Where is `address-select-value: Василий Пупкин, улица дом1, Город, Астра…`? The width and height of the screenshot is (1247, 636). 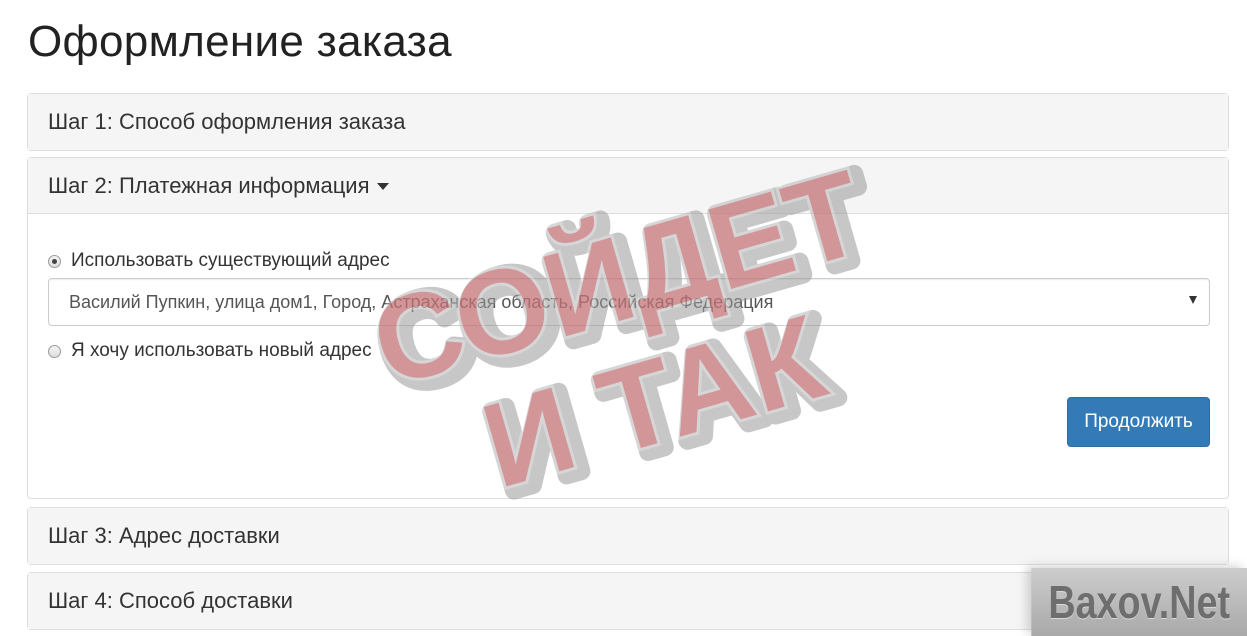 address-select-value: Василий Пупкин, улица дом1, Город, Астра… is located at coordinates (421, 301).